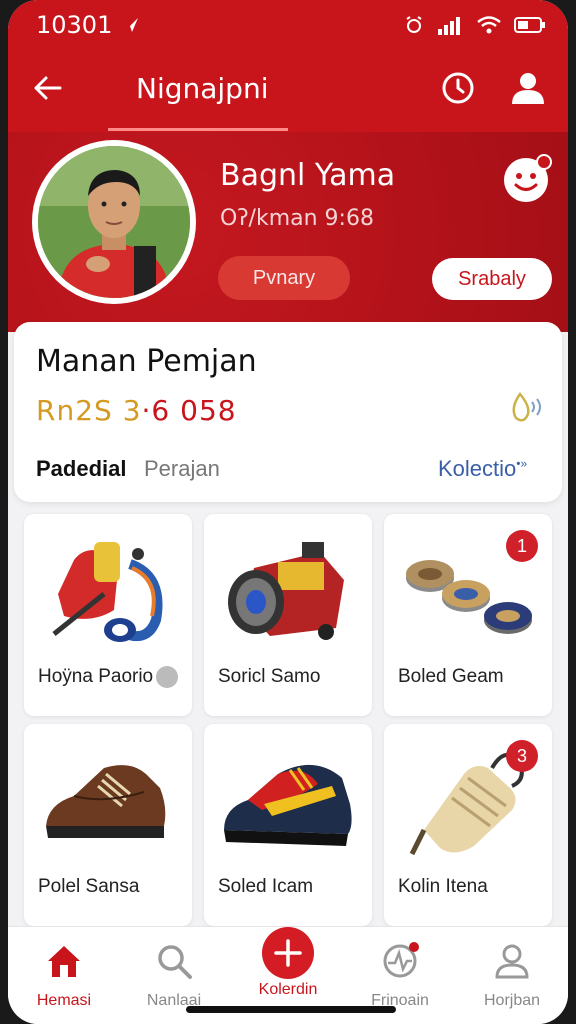  What do you see at coordinates (202, 88) in the screenshot?
I see `page-title: Nignajpni` at bounding box center [202, 88].